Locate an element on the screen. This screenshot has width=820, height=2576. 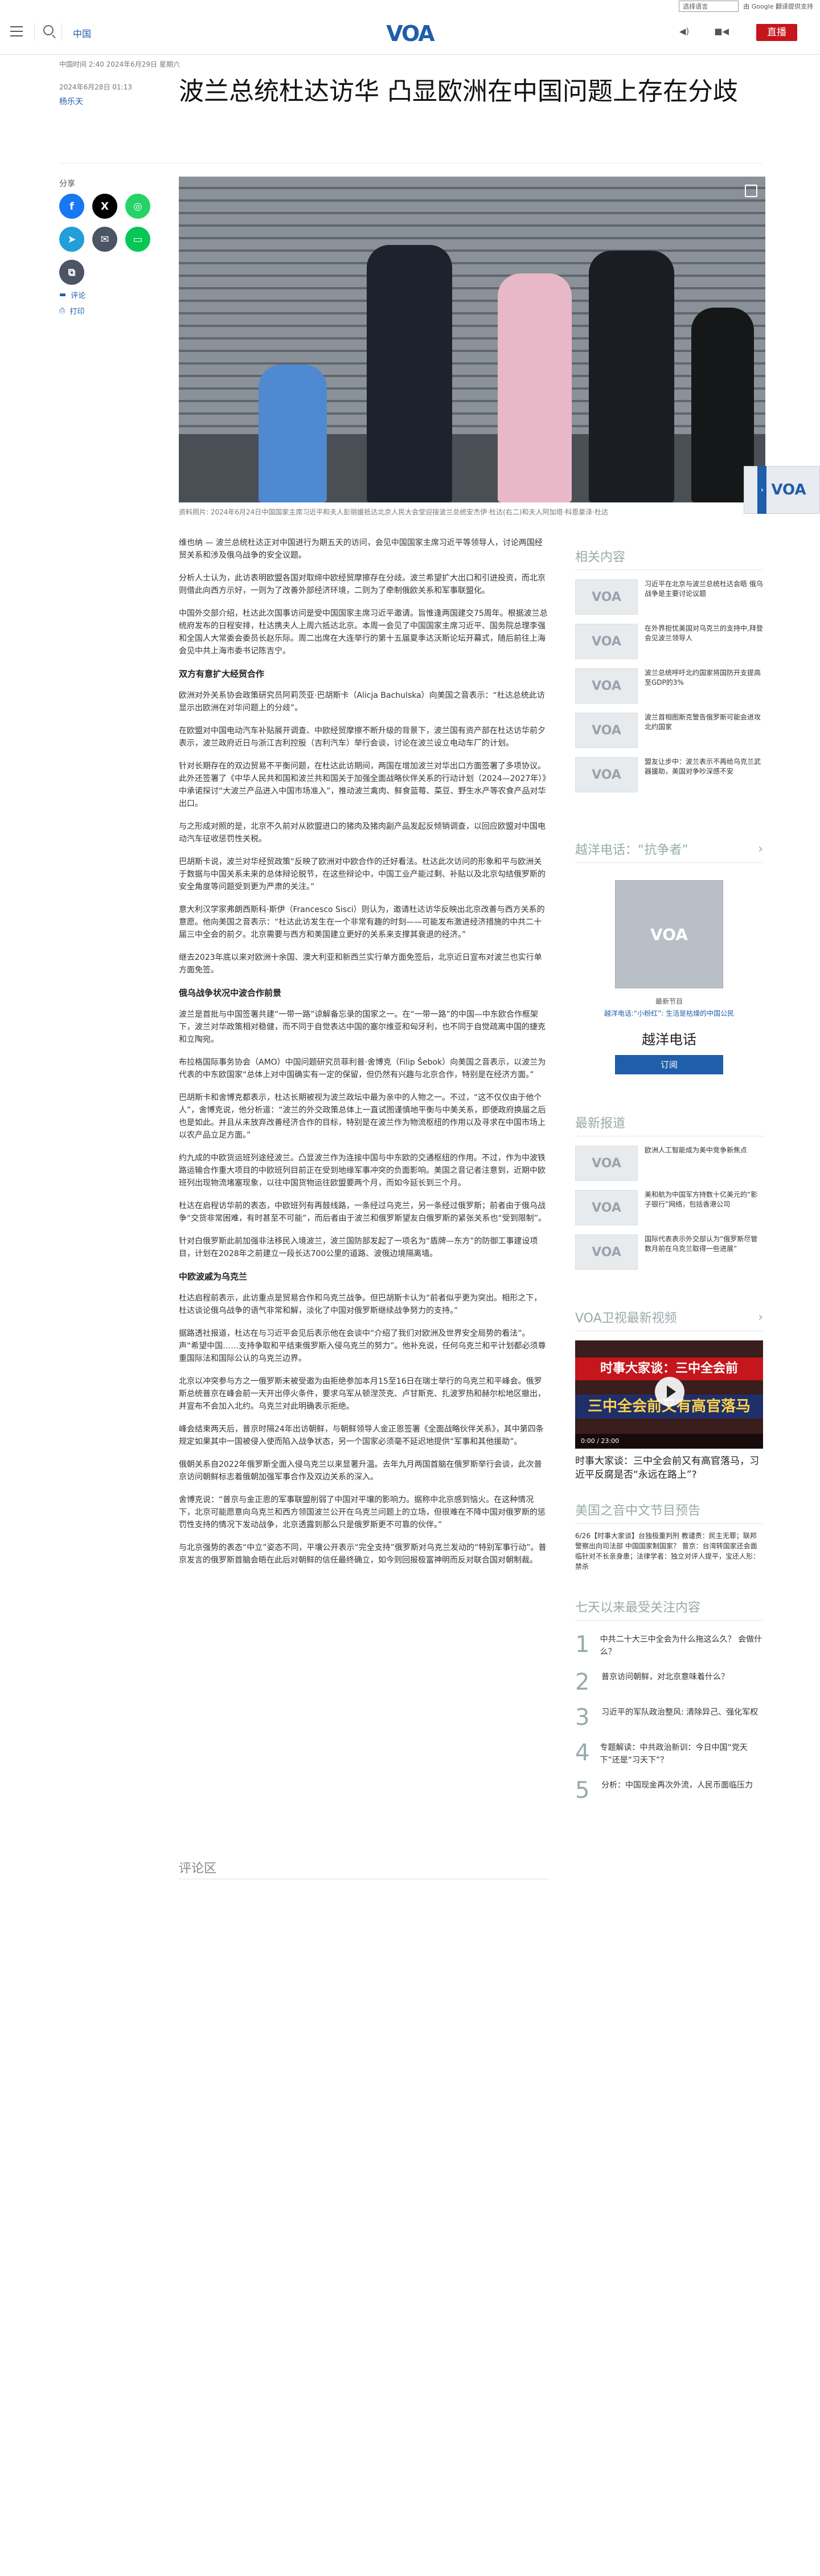
hero-image is located at coordinates (472, 339).